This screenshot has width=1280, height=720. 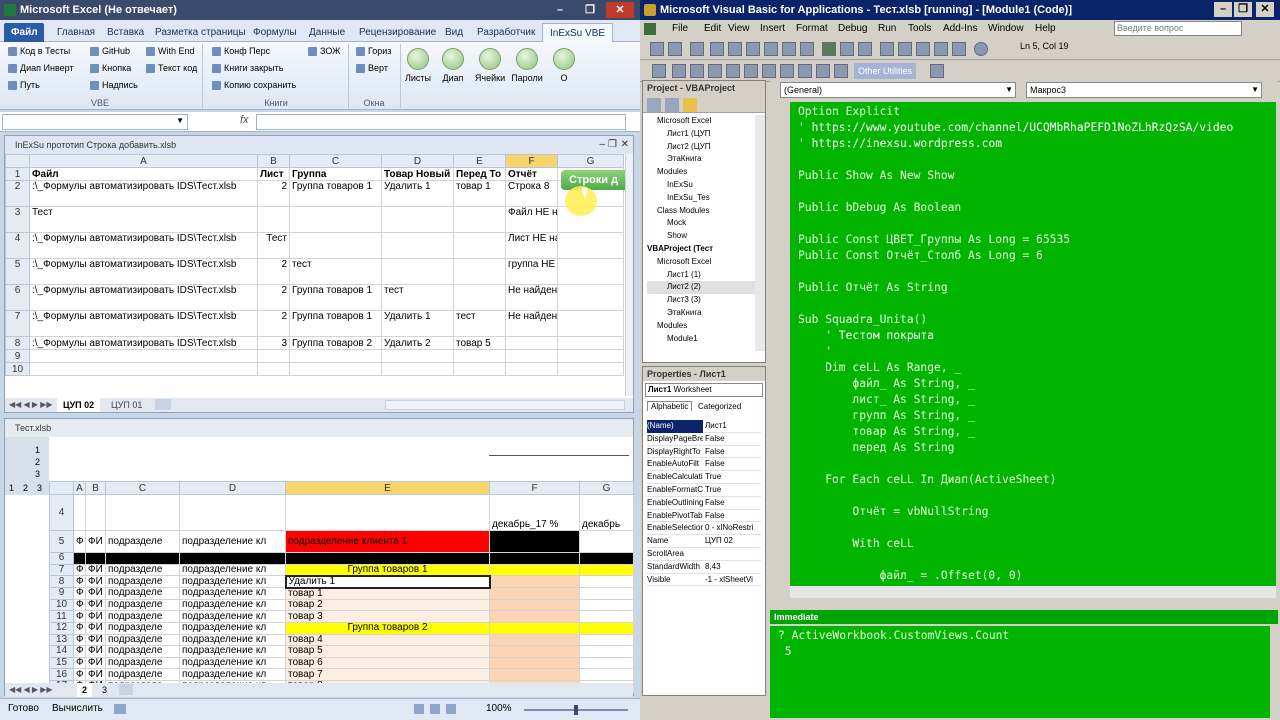 I want to click on menu-insert: Insert, so click(x=772, y=29).